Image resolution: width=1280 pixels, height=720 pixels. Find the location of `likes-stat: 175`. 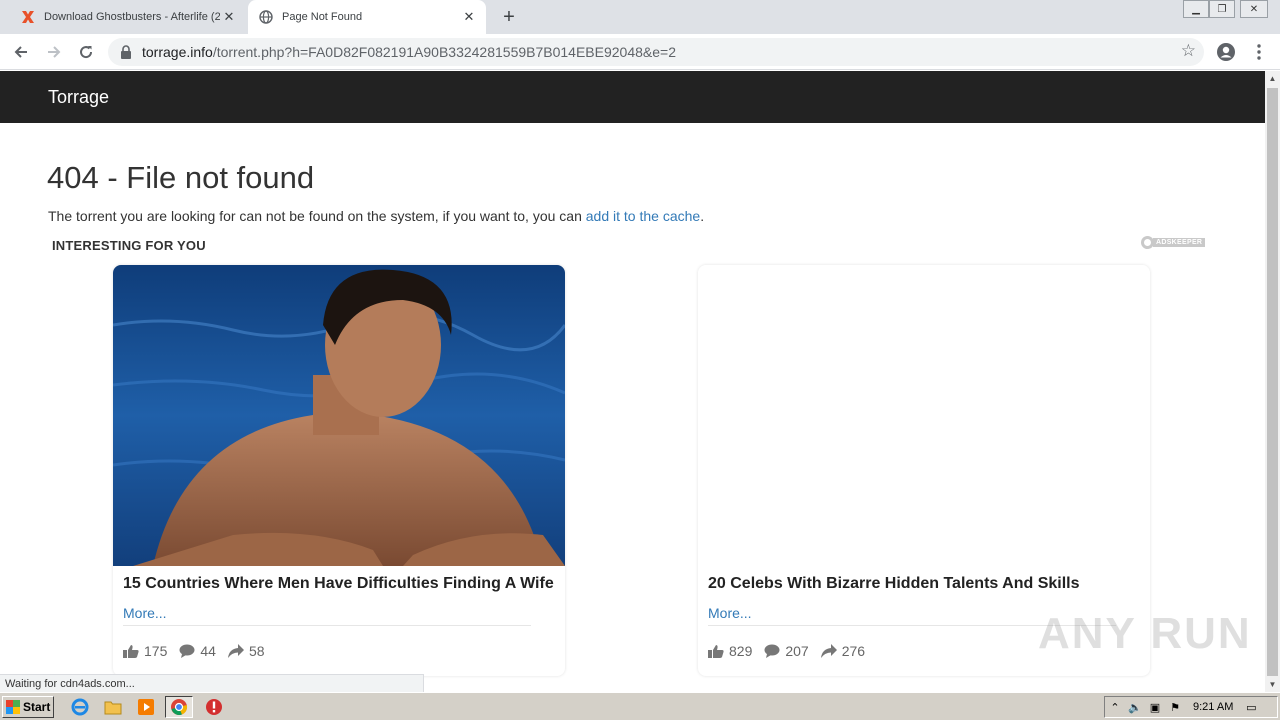

likes-stat: 175 is located at coordinates (145, 651).